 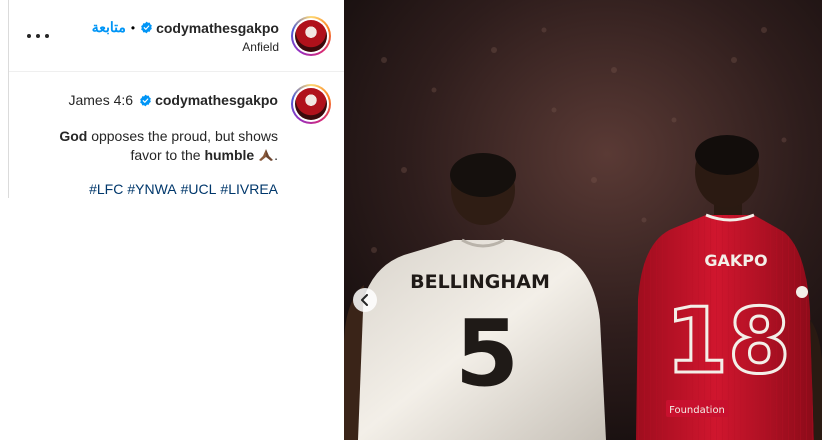 I want to click on caption-bold-humble: humble, so click(x=229, y=155).